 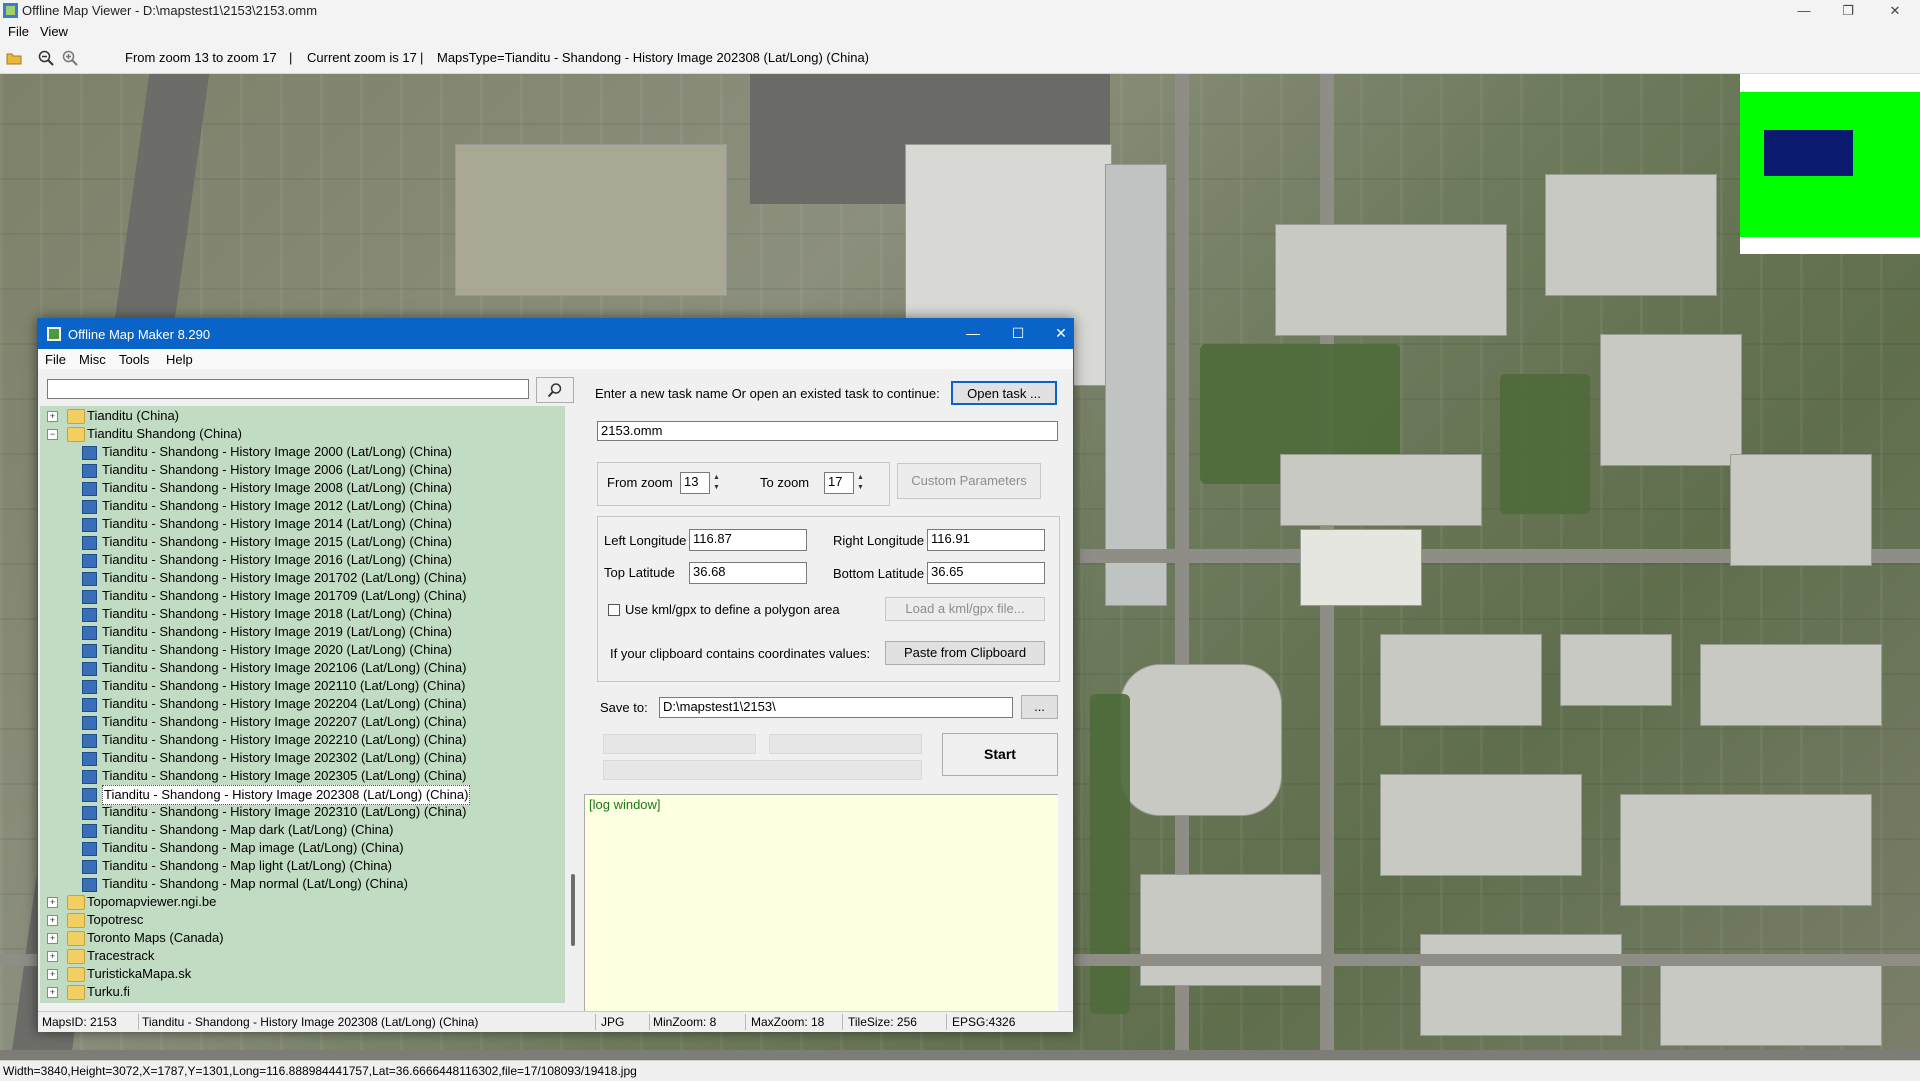 I want to click on zoom-out-icon, so click(x=46, y=58).